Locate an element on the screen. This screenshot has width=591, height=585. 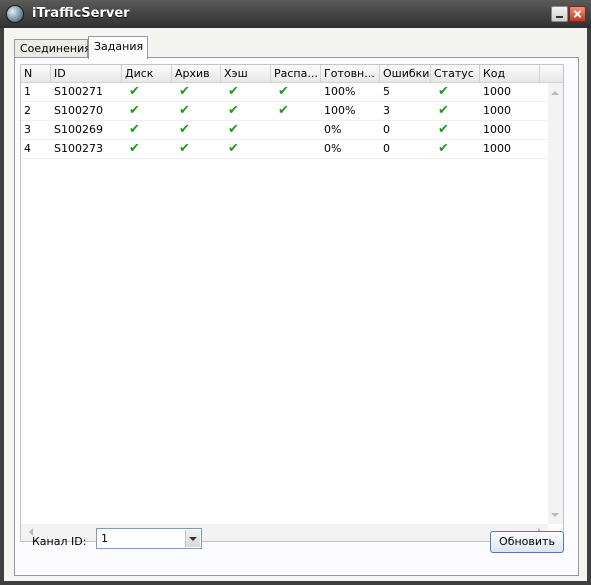
app-icon is located at coordinates (15, 14).